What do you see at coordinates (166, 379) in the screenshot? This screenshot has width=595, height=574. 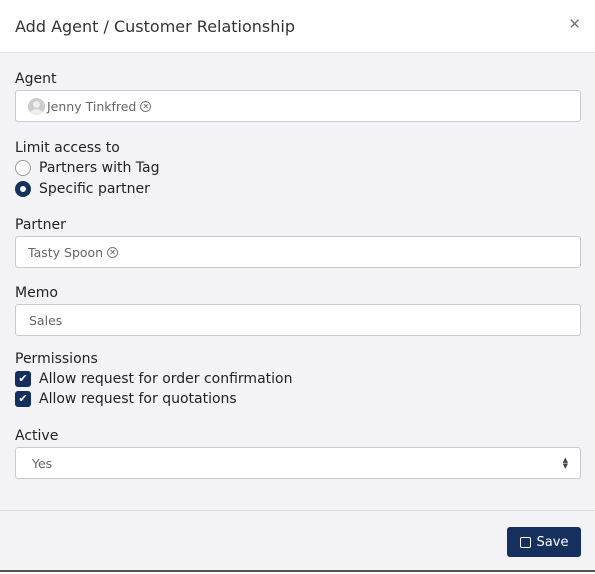 I see `checkbox-label: Allow request for order confirmation` at bounding box center [166, 379].